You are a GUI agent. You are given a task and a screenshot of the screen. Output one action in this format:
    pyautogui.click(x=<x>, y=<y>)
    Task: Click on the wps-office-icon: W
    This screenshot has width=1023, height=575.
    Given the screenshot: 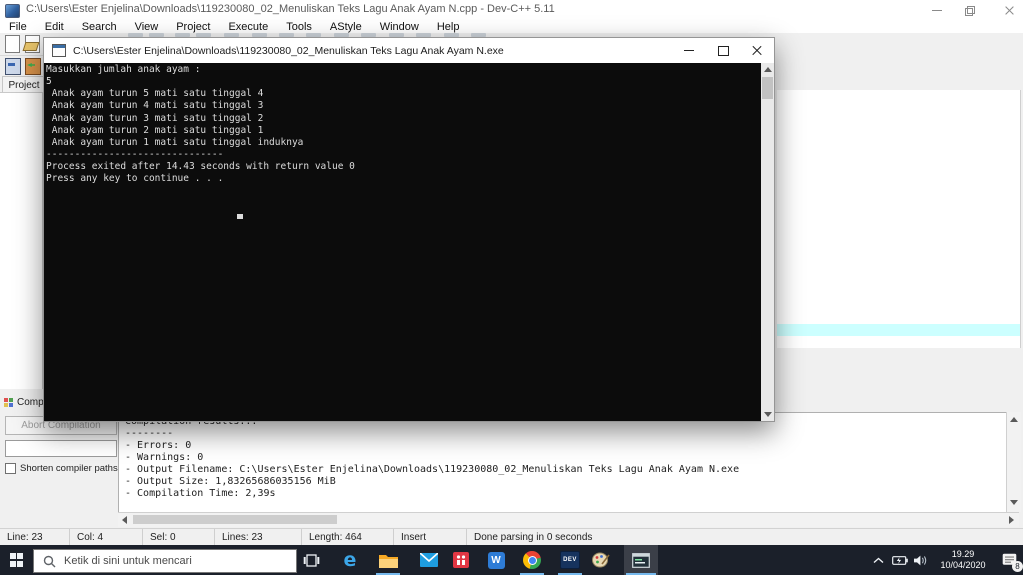 What is the action you would take?
    pyautogui.click(x=496, y=560)
    